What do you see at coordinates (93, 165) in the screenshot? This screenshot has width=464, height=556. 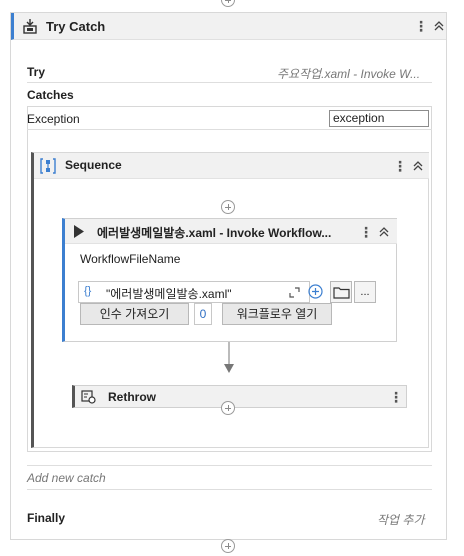 I see `sequence-title: Sequence` at bounding box center [93, 165].